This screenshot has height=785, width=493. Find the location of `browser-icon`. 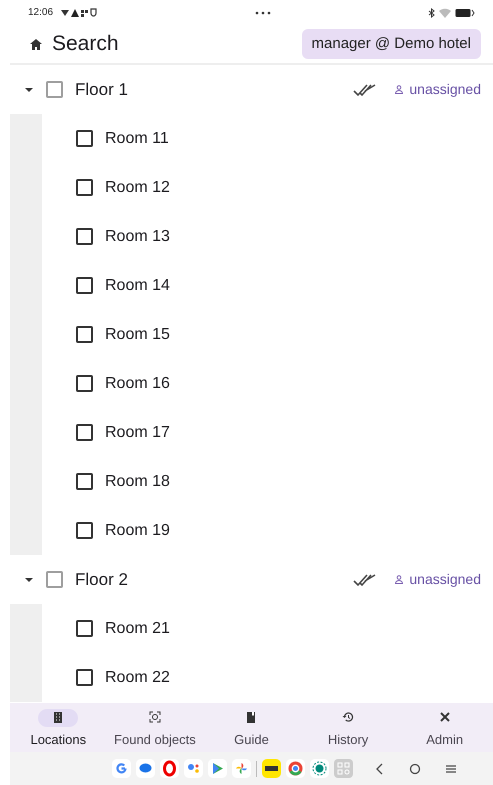

browser-icon is located at coordinates (295, 768).